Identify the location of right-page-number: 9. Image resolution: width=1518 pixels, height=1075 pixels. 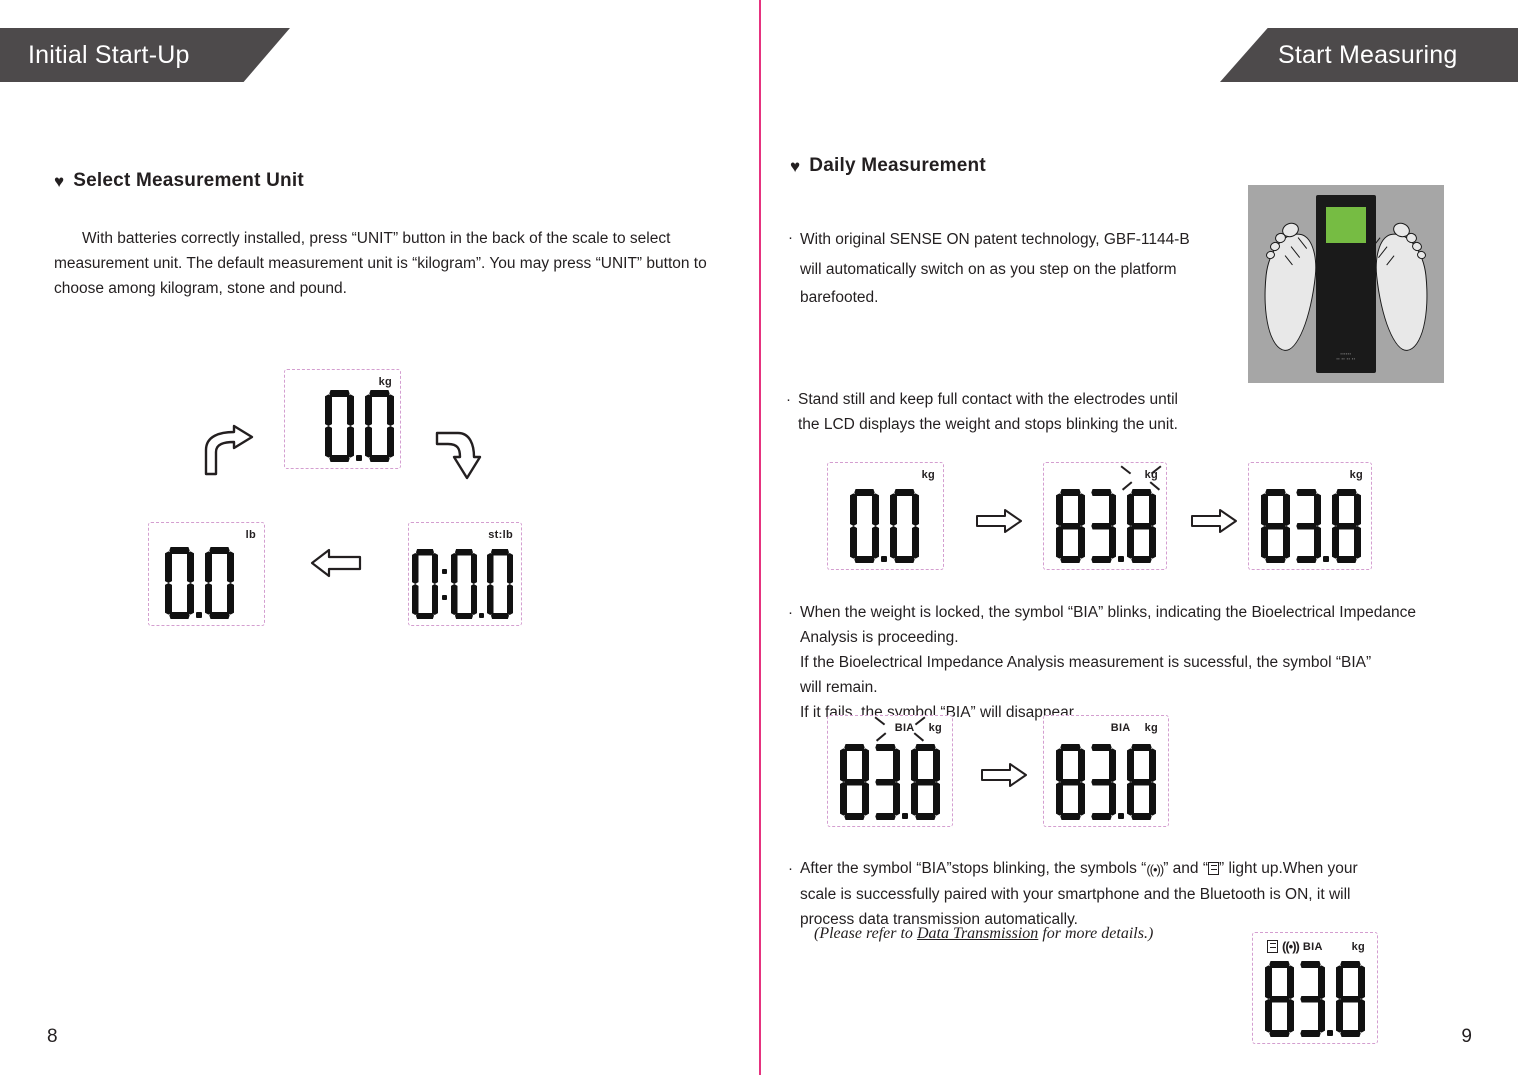
(1466, 1036).